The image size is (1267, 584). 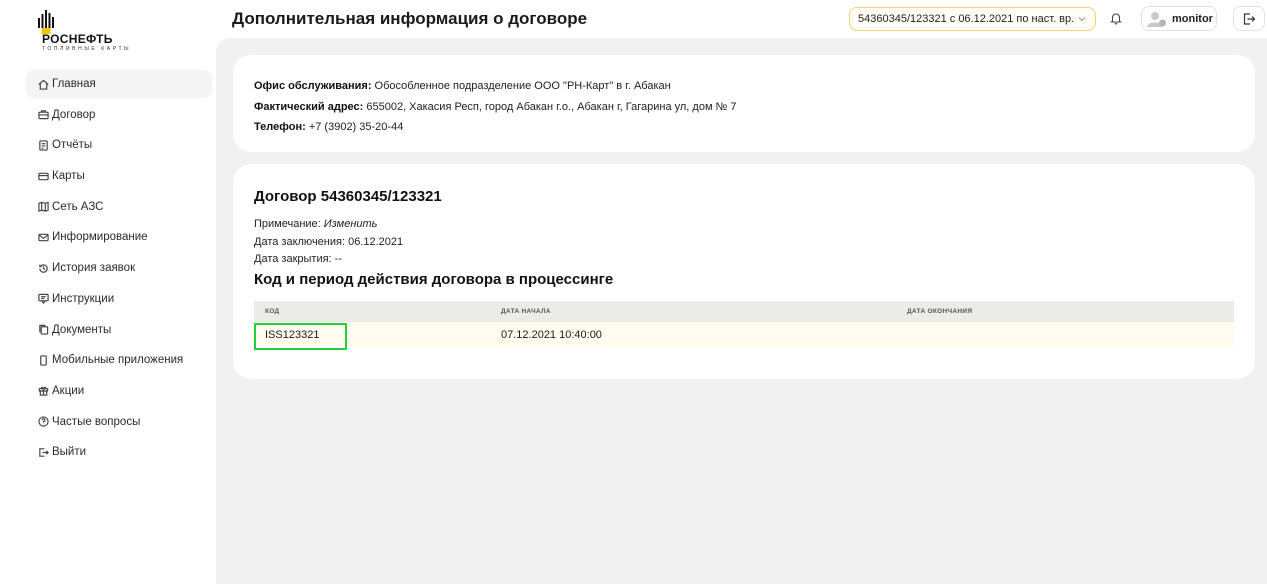 What do you see at coordinates (43, 268) in the screenshot?
I see `history-icon` at bounding box center [43, 268].